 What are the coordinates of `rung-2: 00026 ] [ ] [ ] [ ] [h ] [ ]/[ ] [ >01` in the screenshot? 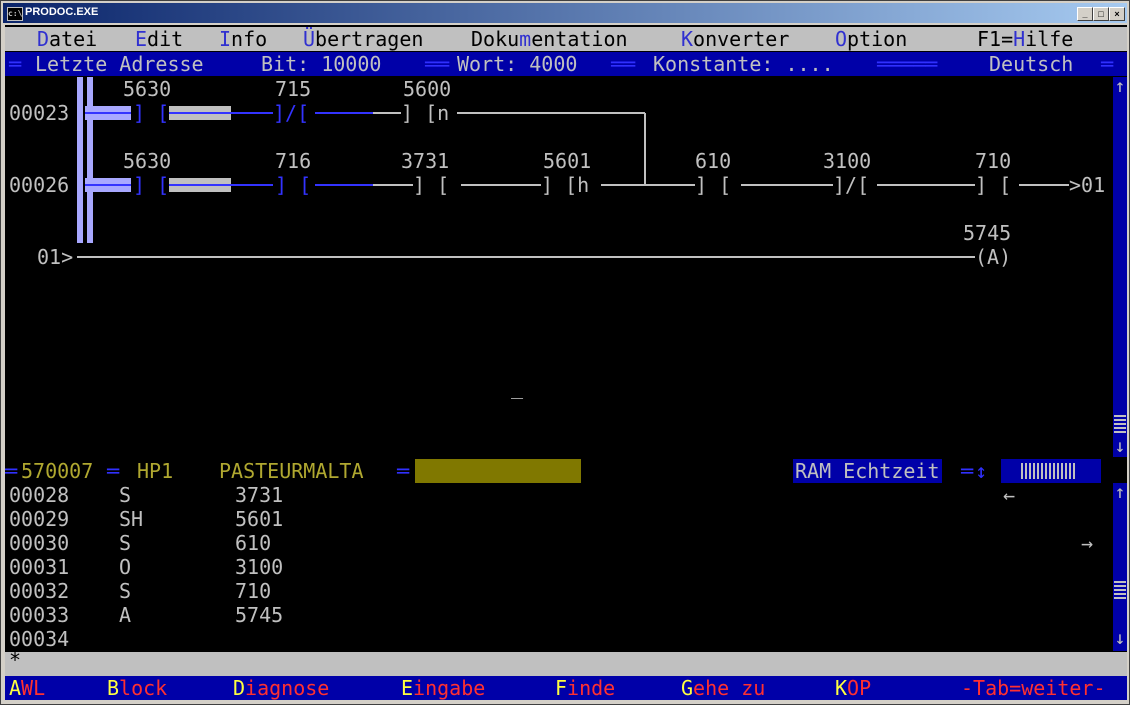 It's located at (559, 185).